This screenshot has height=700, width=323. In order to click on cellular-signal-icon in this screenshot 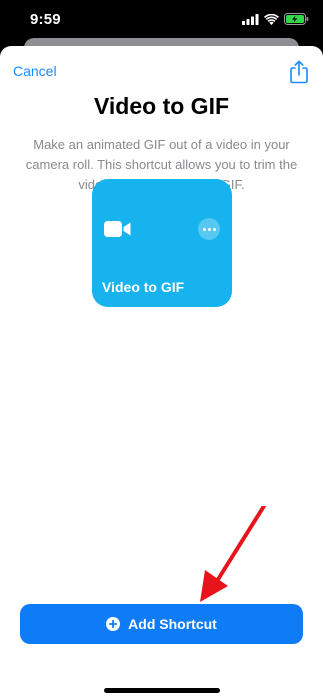, I will do `click(250, 21)`.